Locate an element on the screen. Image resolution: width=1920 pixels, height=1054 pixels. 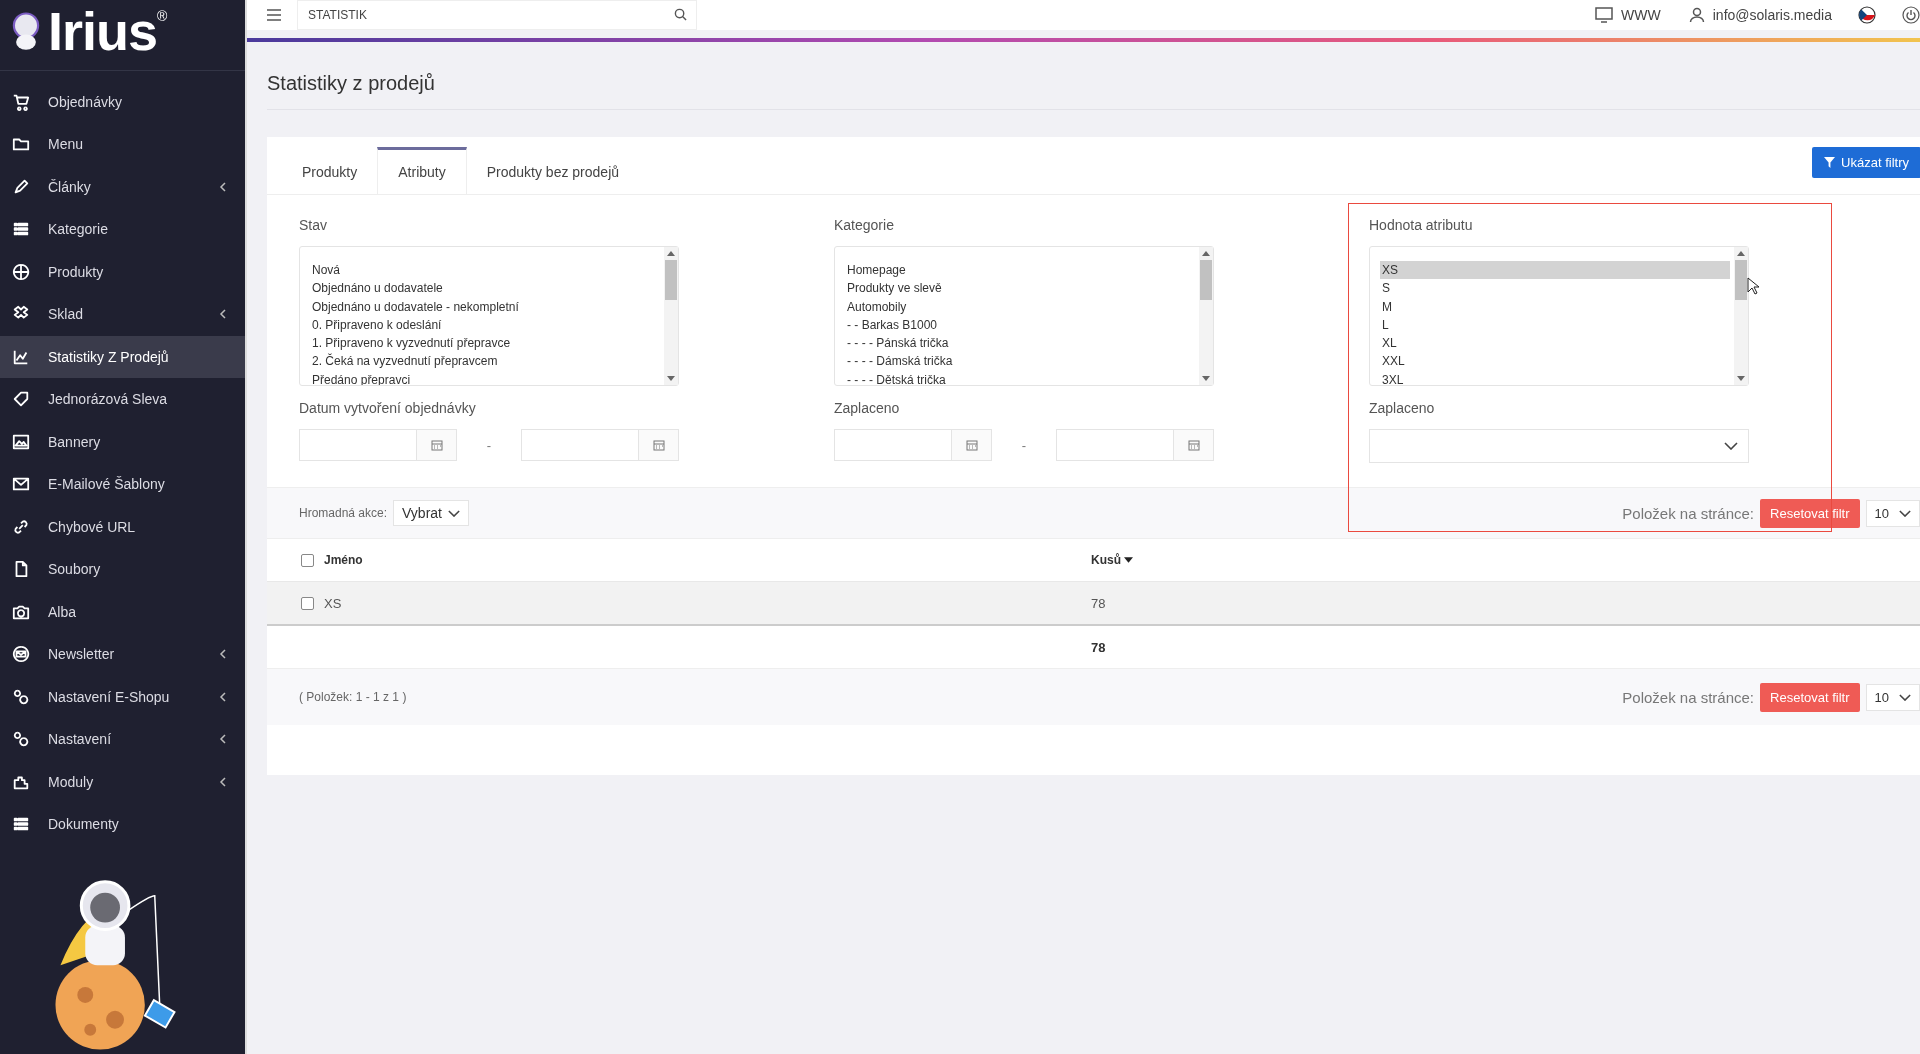
sidebar-item: Alba is located at coordinates (122, 611).